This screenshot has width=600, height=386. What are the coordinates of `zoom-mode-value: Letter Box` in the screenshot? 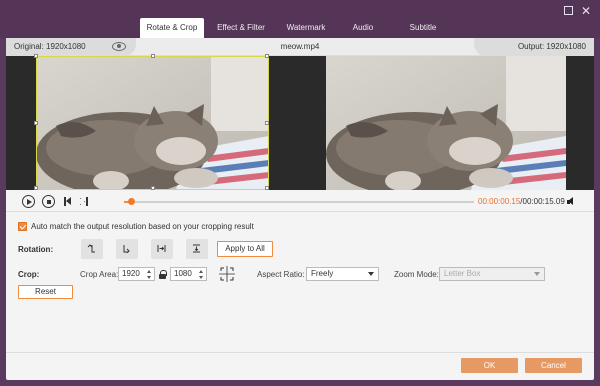 It's located at (462, 273).